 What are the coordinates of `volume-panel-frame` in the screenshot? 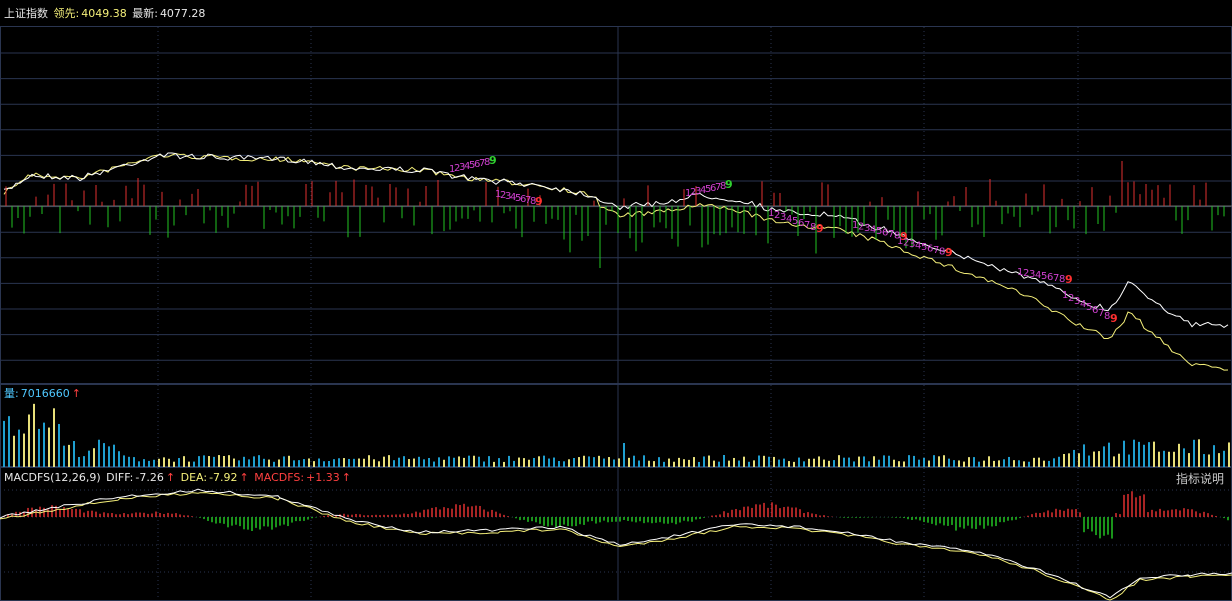 It's located at (616, 425).